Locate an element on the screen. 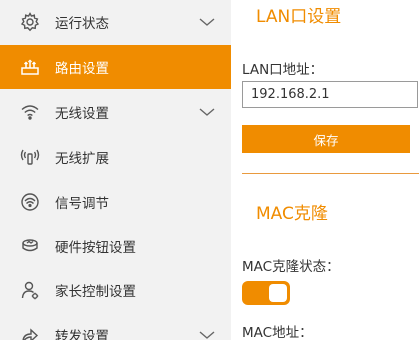 The height and width of the screenshot is (340, 419). gear-icon is located at coordinates (30, 22).